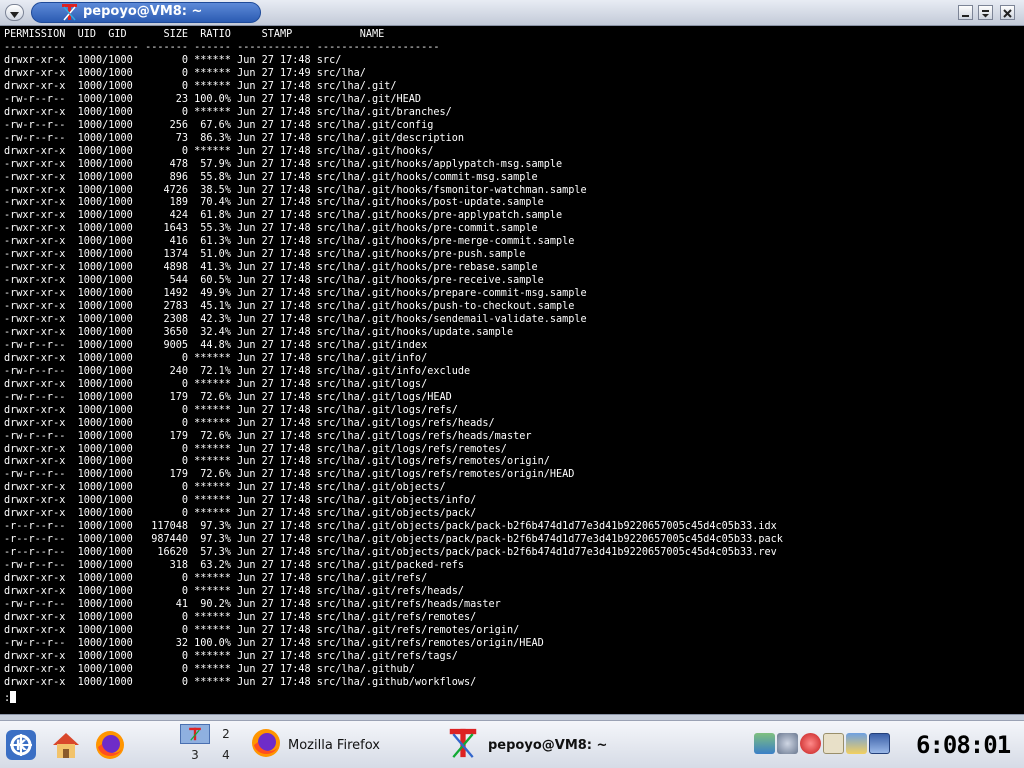  I want to click on task-terminal: pepoyo@VM8: ~, so click(593, 745).